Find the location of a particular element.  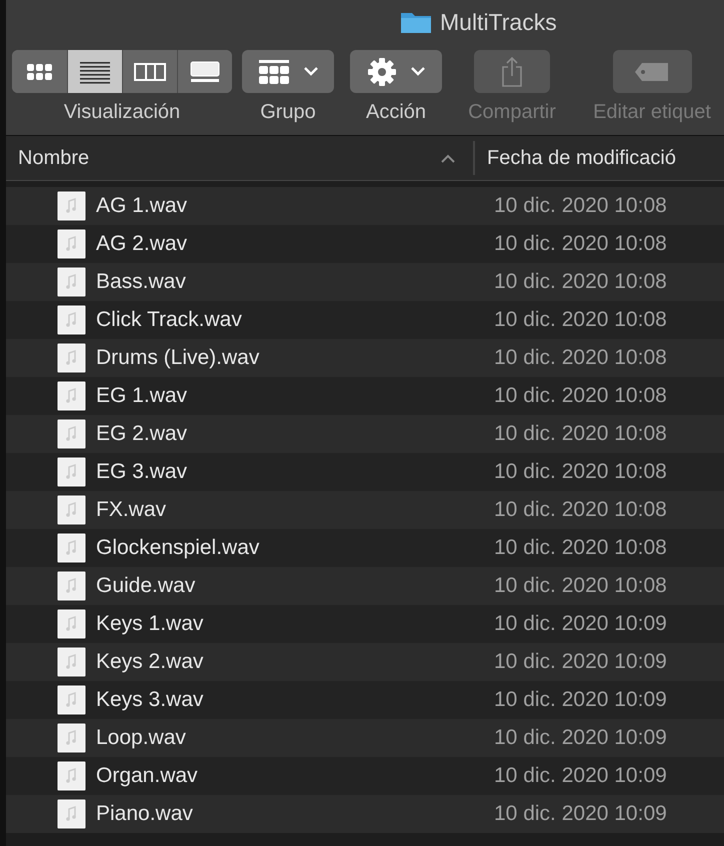

file-row: Glockenspiel.wav 10 dic. 2020 10:08 is located at coordinates (365, 548).